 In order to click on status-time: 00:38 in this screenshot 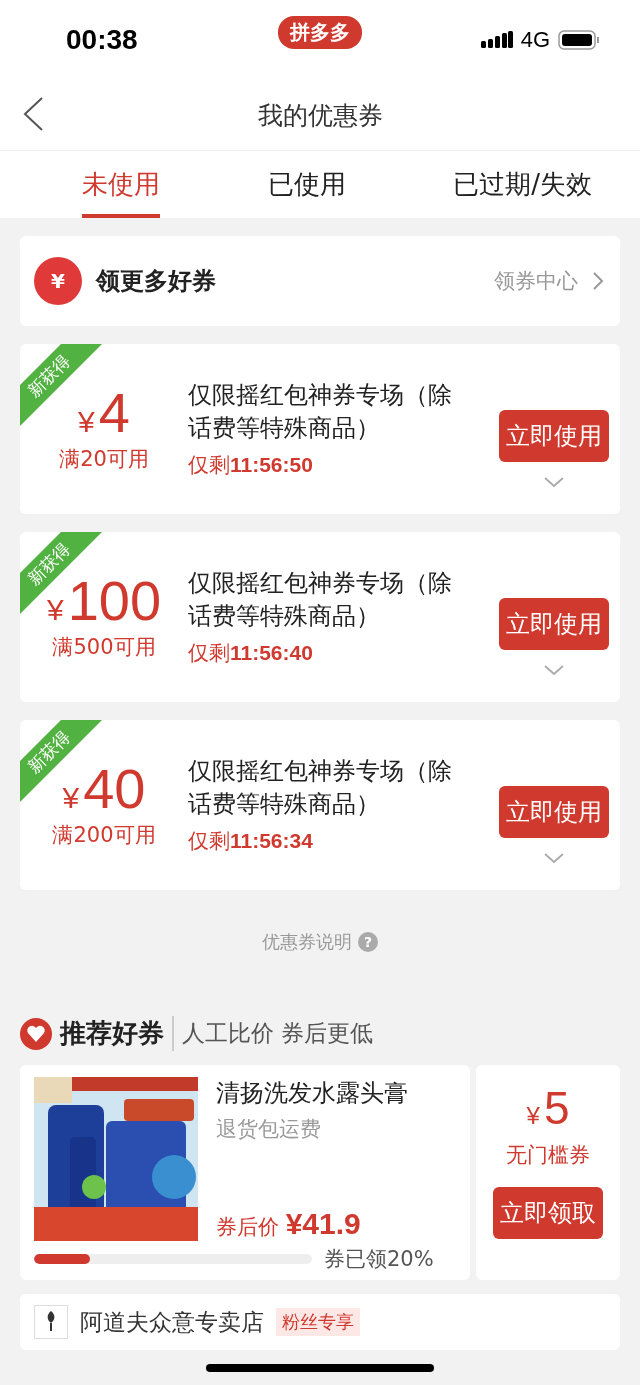, I will do `click(102, 40)`.